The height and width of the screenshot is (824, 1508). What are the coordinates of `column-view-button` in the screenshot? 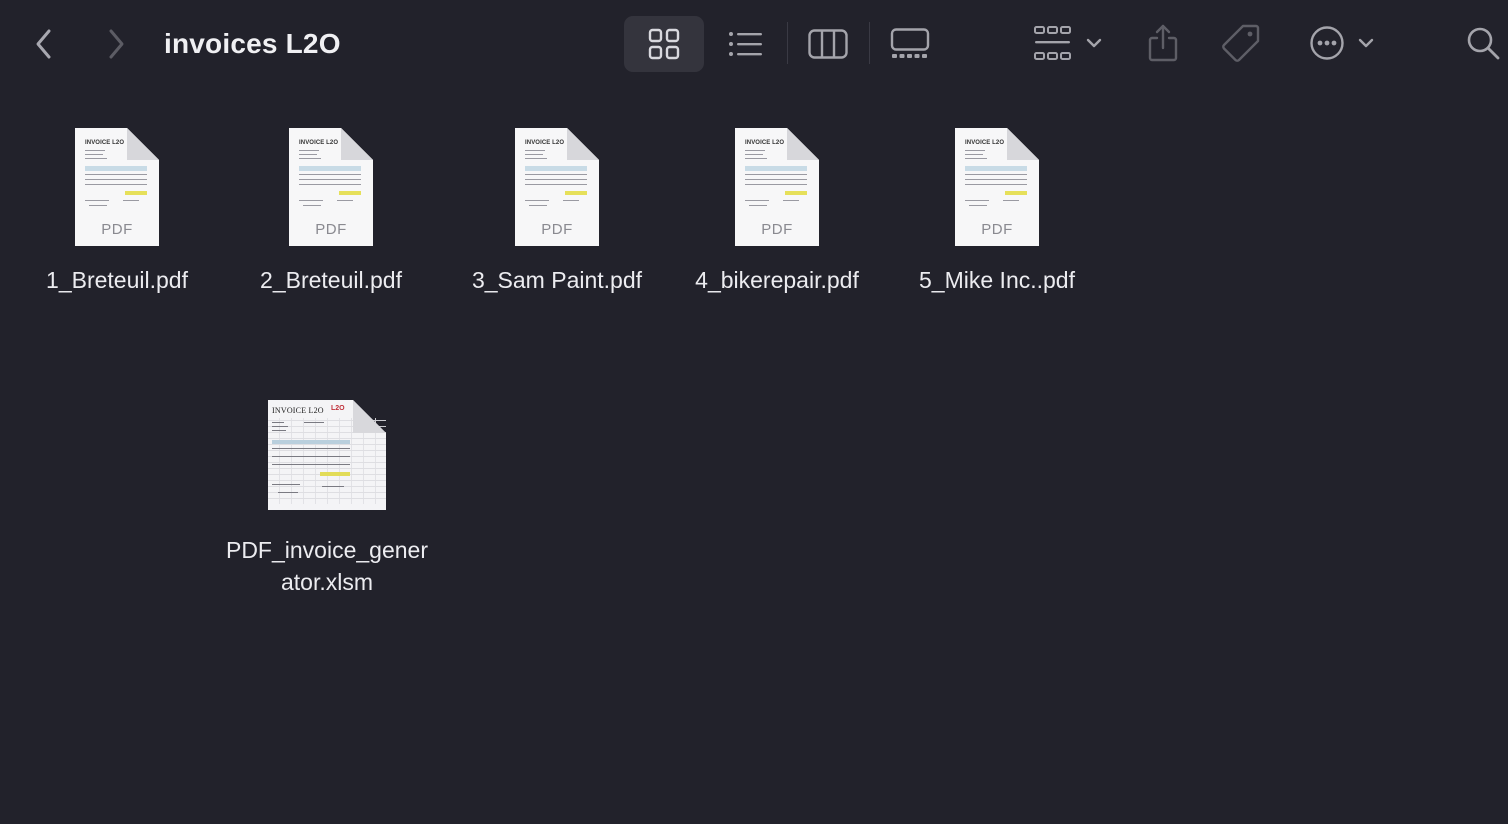 It's located at (828, 44).